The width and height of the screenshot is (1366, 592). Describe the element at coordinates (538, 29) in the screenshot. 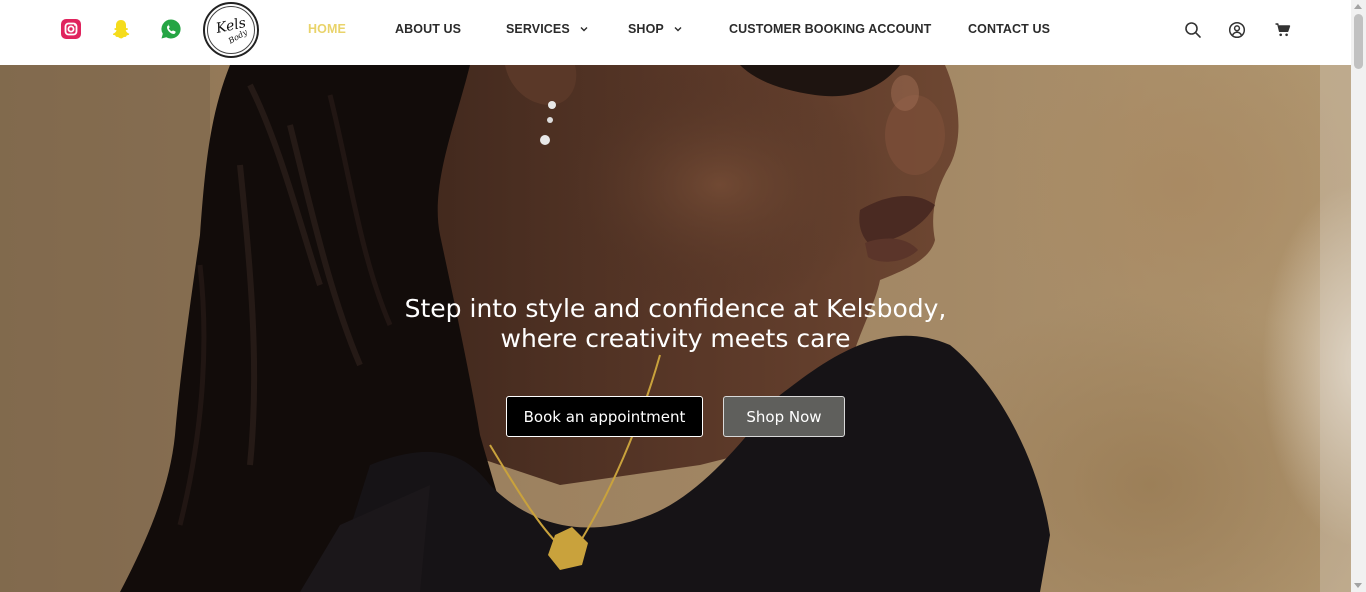

I see `nav-services-label: SERVICES` at that location.